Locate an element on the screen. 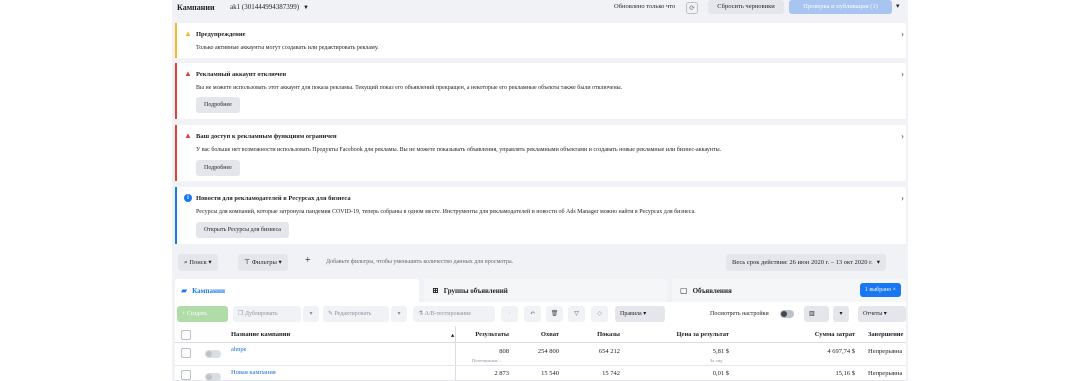 The image size is (1080, 381). tab-label: Кампании is located at coordinates (209, 291).